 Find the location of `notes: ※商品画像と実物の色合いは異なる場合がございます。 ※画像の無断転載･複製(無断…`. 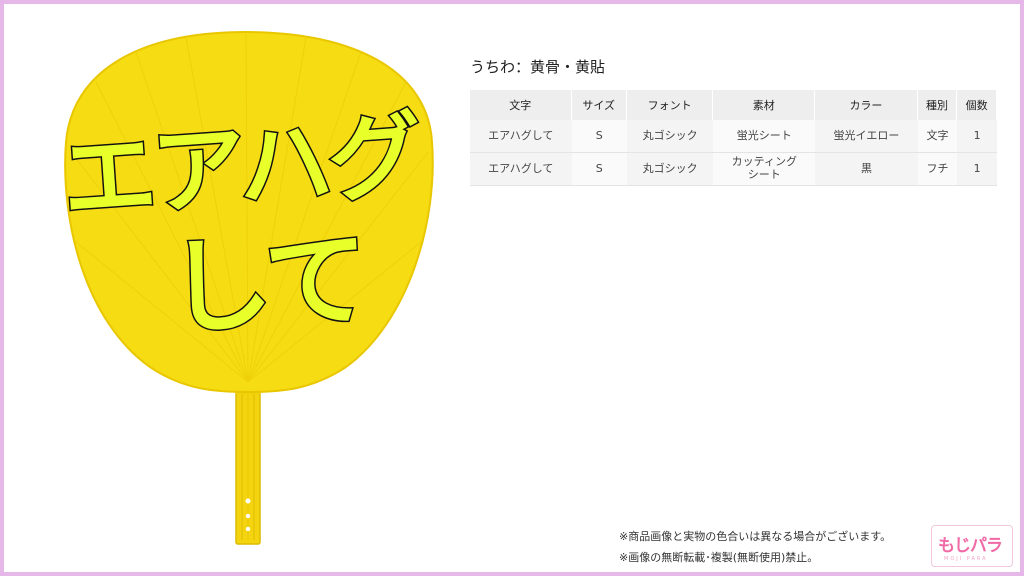

notes: ※商品画像と実物の色合いは異なる場合がございます。 ※画像の無断転載･複製(無断… is located at coordinates (755, 547).